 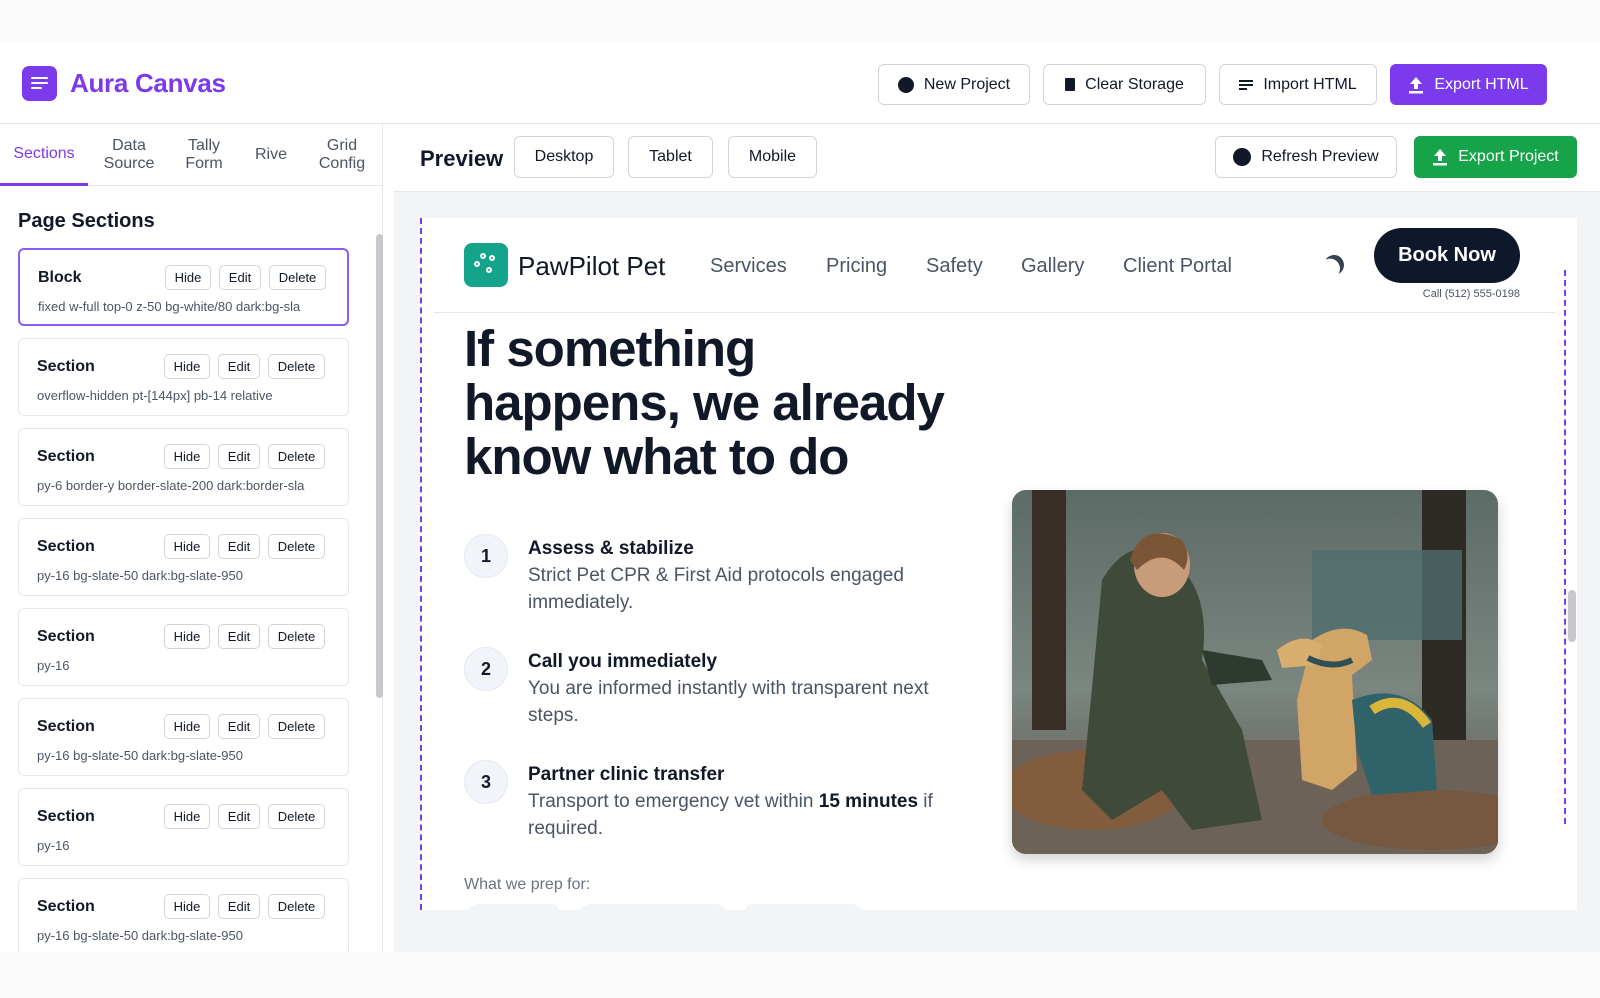 I want to click on upload-icon, so click(x=1440, y=157).